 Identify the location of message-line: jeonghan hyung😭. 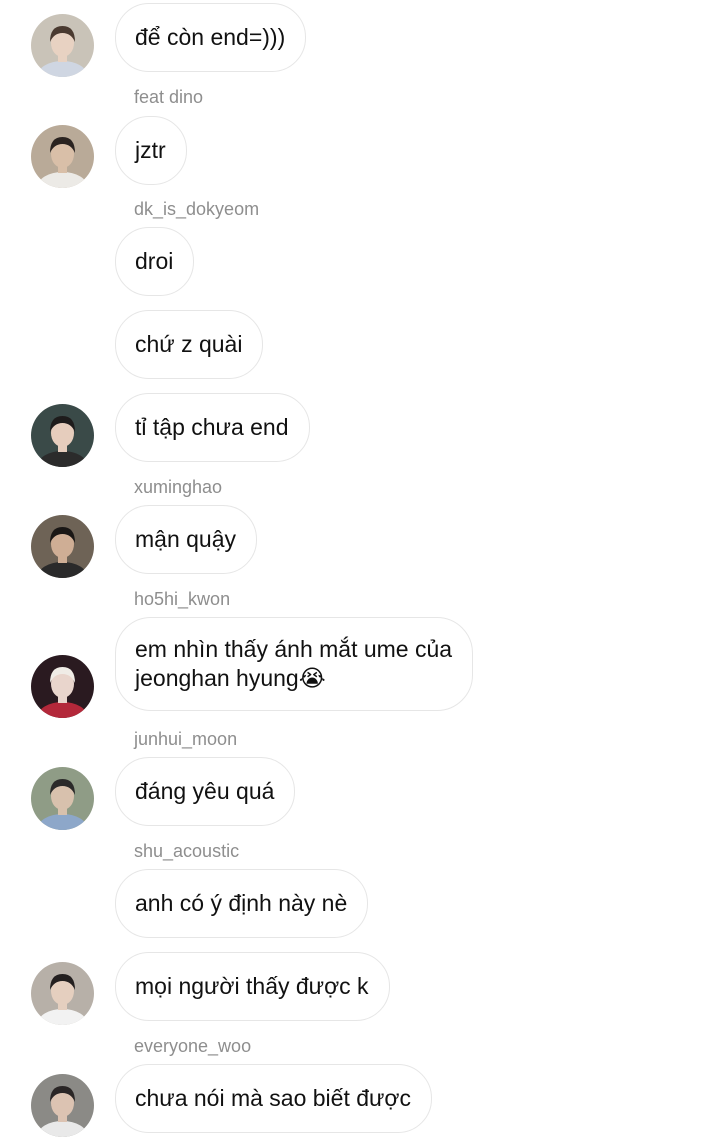
(230, 678).